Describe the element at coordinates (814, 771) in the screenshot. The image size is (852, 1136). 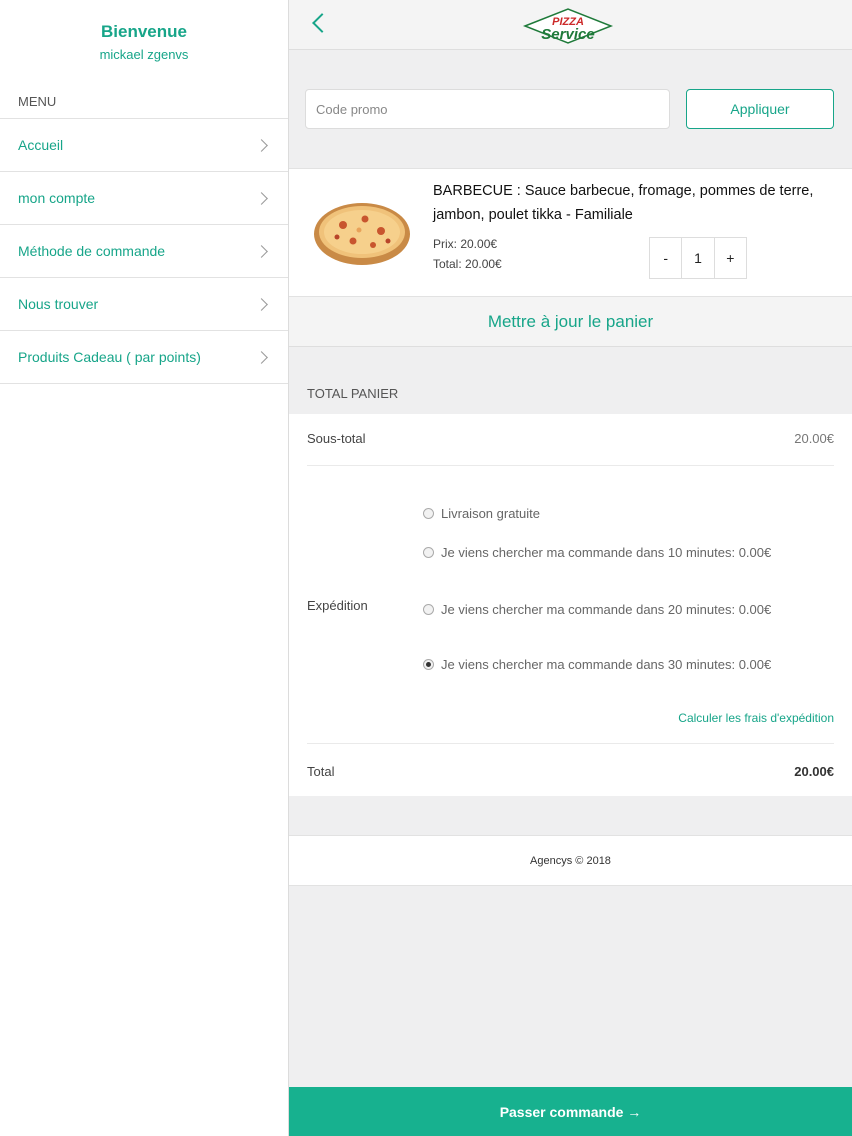
I see `total-value: 20.00€` at that location.